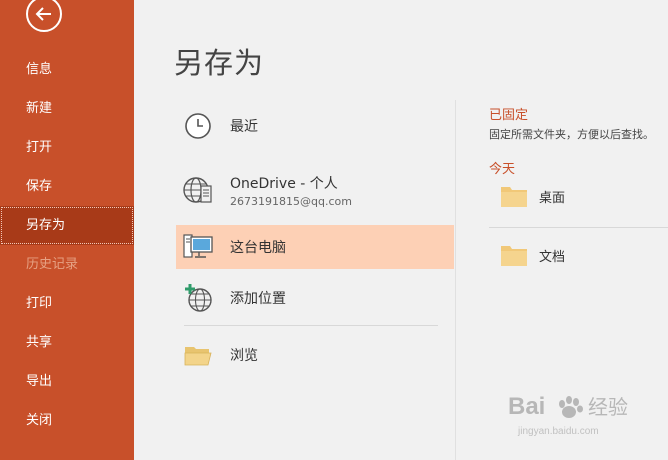 The image size is (668, 460). What do you see at coordinates (315, 355) in the screenshot?
I see `location-browse: 浏览` at bounding box center [315, 355].